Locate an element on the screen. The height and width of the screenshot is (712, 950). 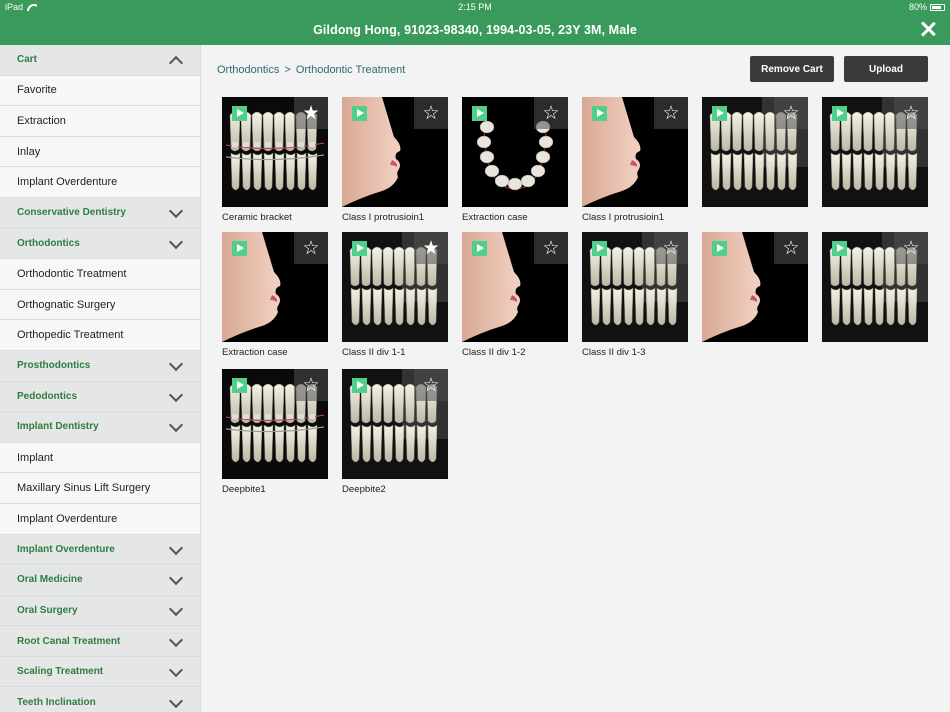
sidebar-category: Pedodontics is located at coordinates (100, 397).